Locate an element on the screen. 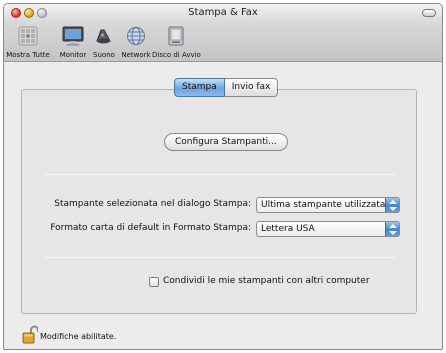  toolbar-item-label: Mostra Tutte is located at coordinates (28, 55).